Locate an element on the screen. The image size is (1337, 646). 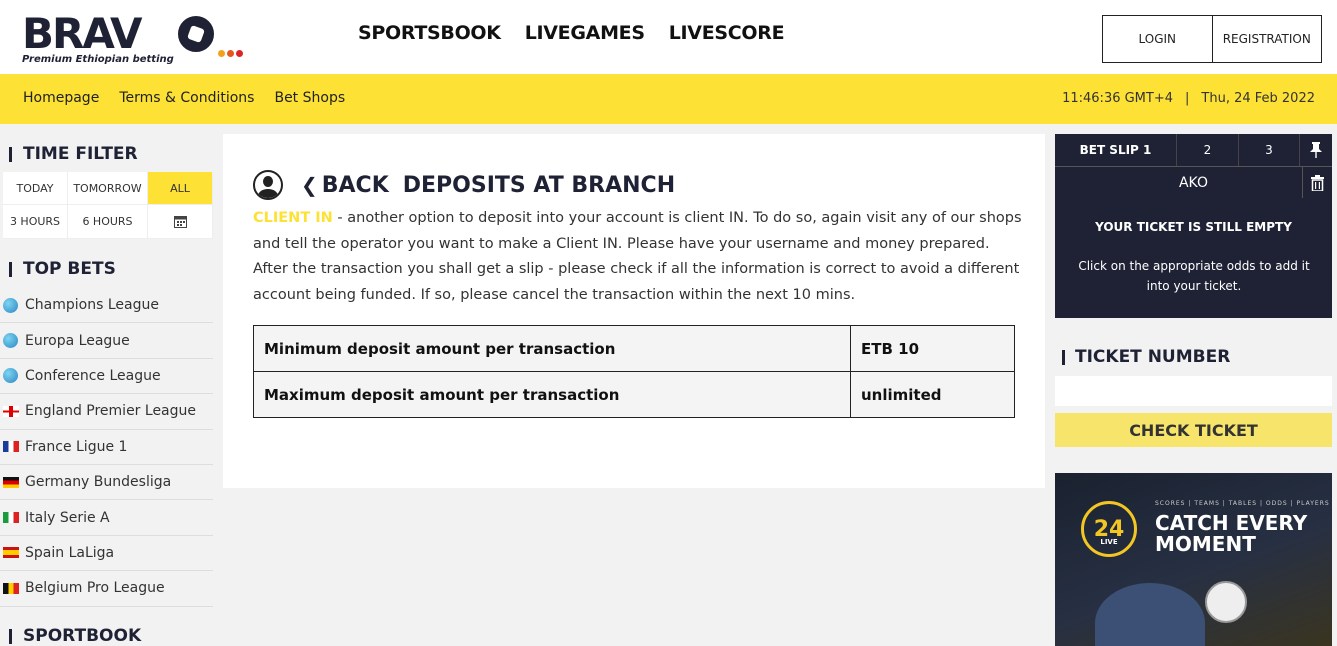
brand-logo: BRAV Premium Ethiopian betting is located at coordinates (137, 40).